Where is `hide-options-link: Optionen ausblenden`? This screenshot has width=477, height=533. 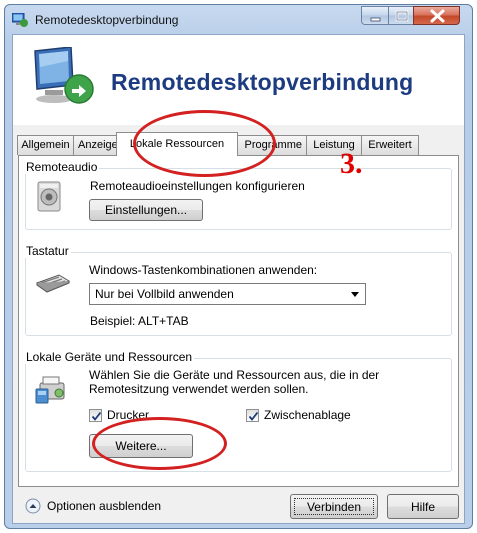
hide-options-link: Optionen ausblenden is located at coordinates (104, 506).